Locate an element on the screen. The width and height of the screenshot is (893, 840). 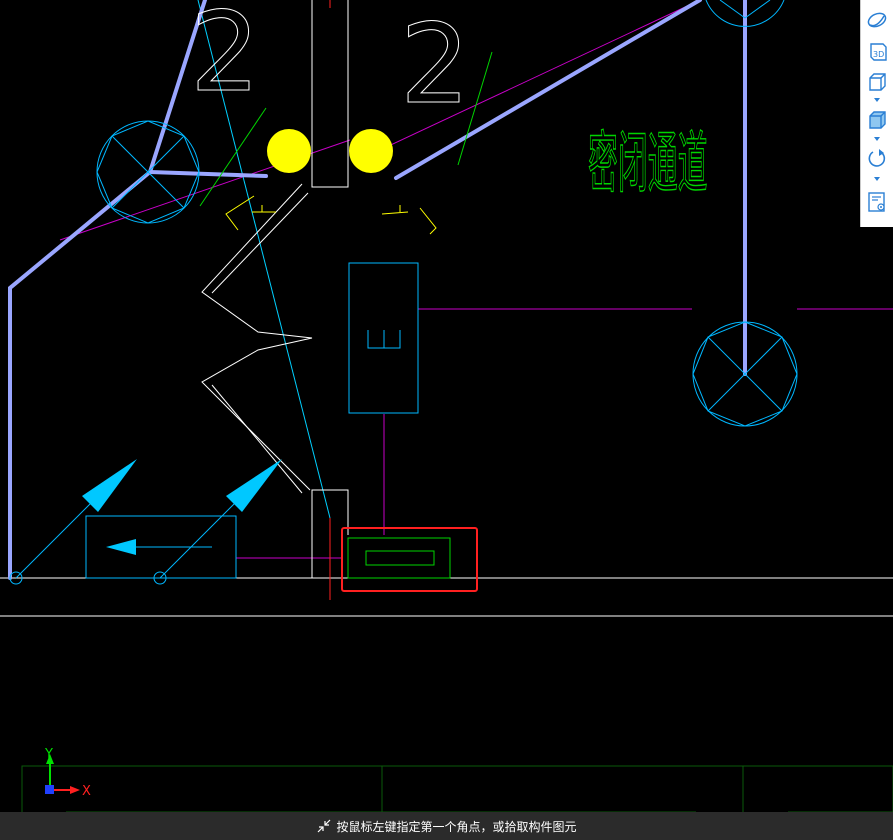
orbit-icon is located at coordinates (877, 20).